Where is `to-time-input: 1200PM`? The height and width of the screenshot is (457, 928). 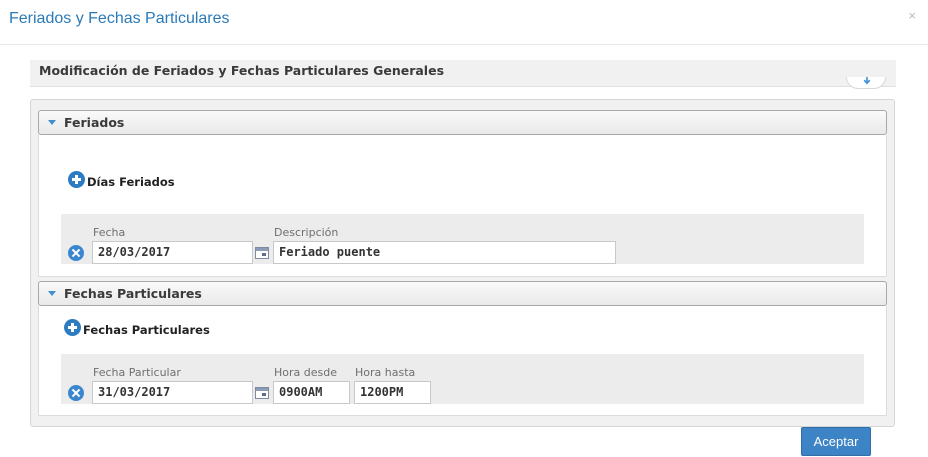 to-time-input: 1200PM is located at coordinates (392, 392).